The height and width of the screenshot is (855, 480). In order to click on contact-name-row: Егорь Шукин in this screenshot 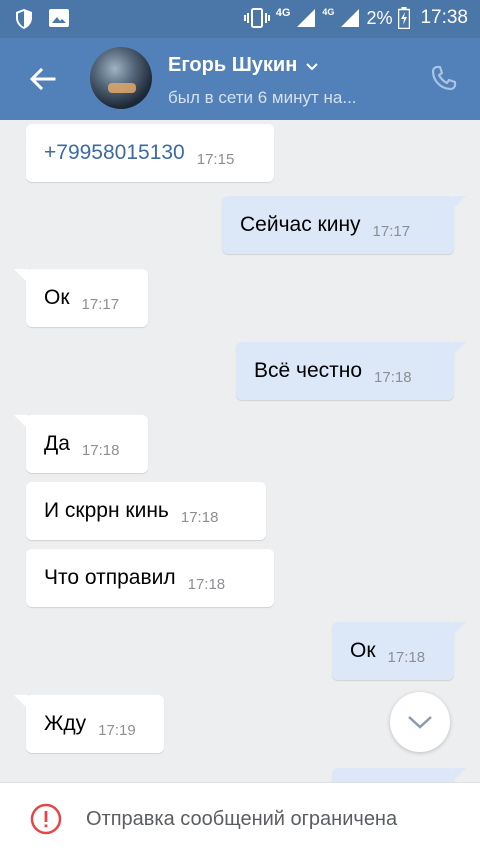, I will do `click(243, 65)`.